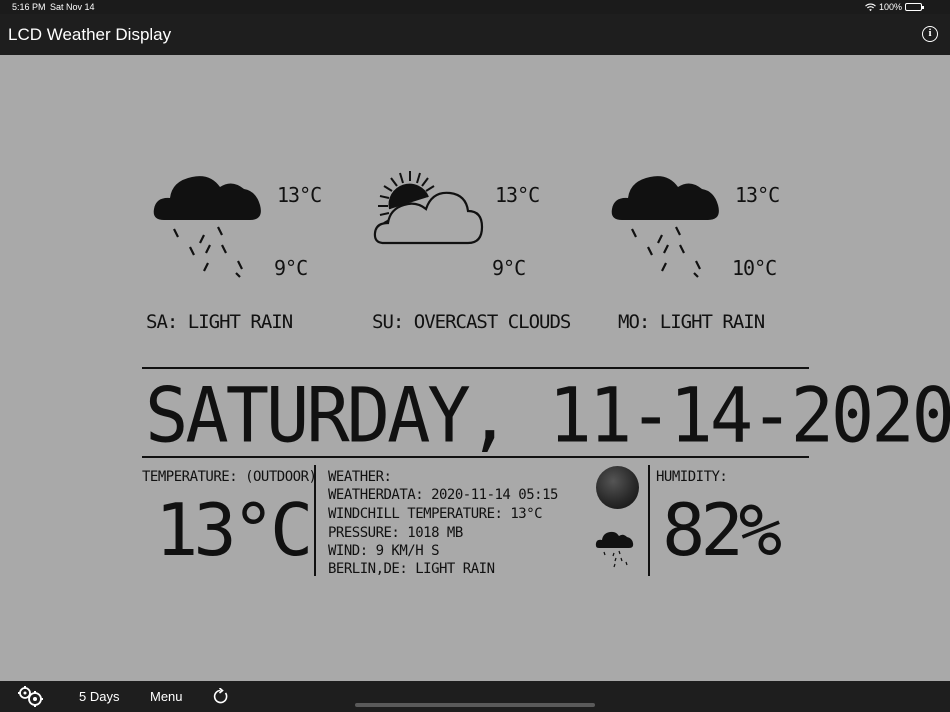 The height and width of the screenshot is (712, 950). What do you see at coordinates (475, 696) in the screenshot?
I see `tab-bar: 5 Days Menu` at bounding box center [475, 696].